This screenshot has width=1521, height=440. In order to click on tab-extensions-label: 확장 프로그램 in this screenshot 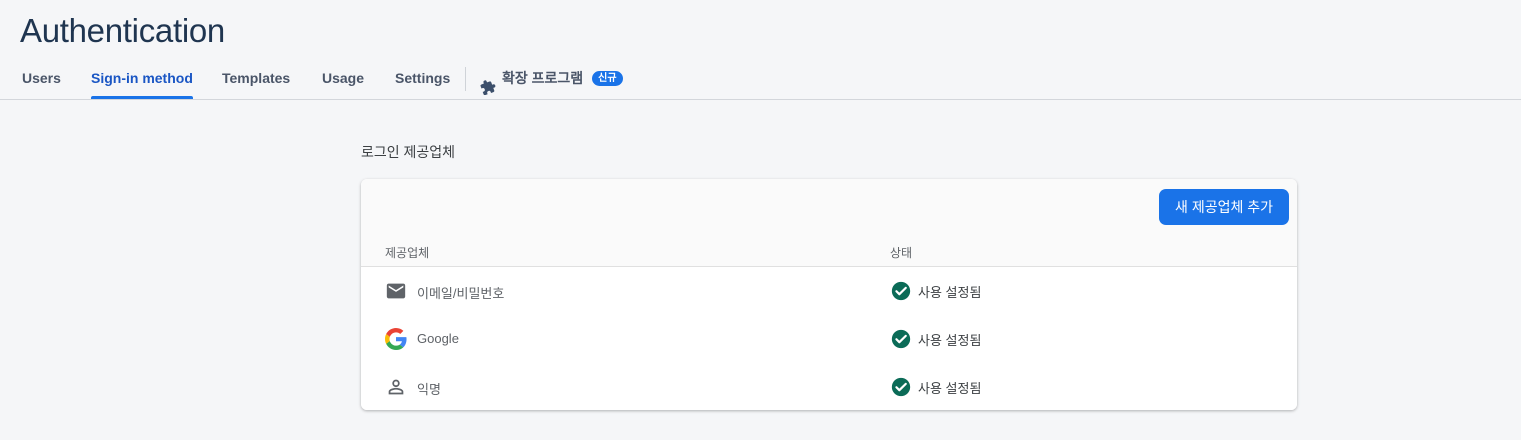, I will do `click(543, 78)`.